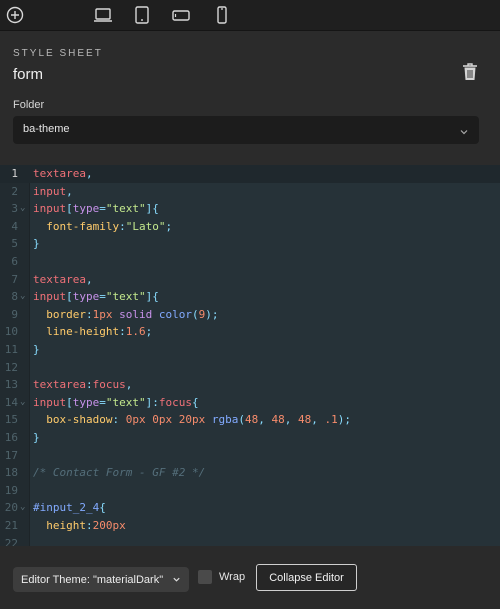  What do you see at coordinates (14, 314) in the screenshot?
I see `line-number: 9` at bounding box center [14, 314].